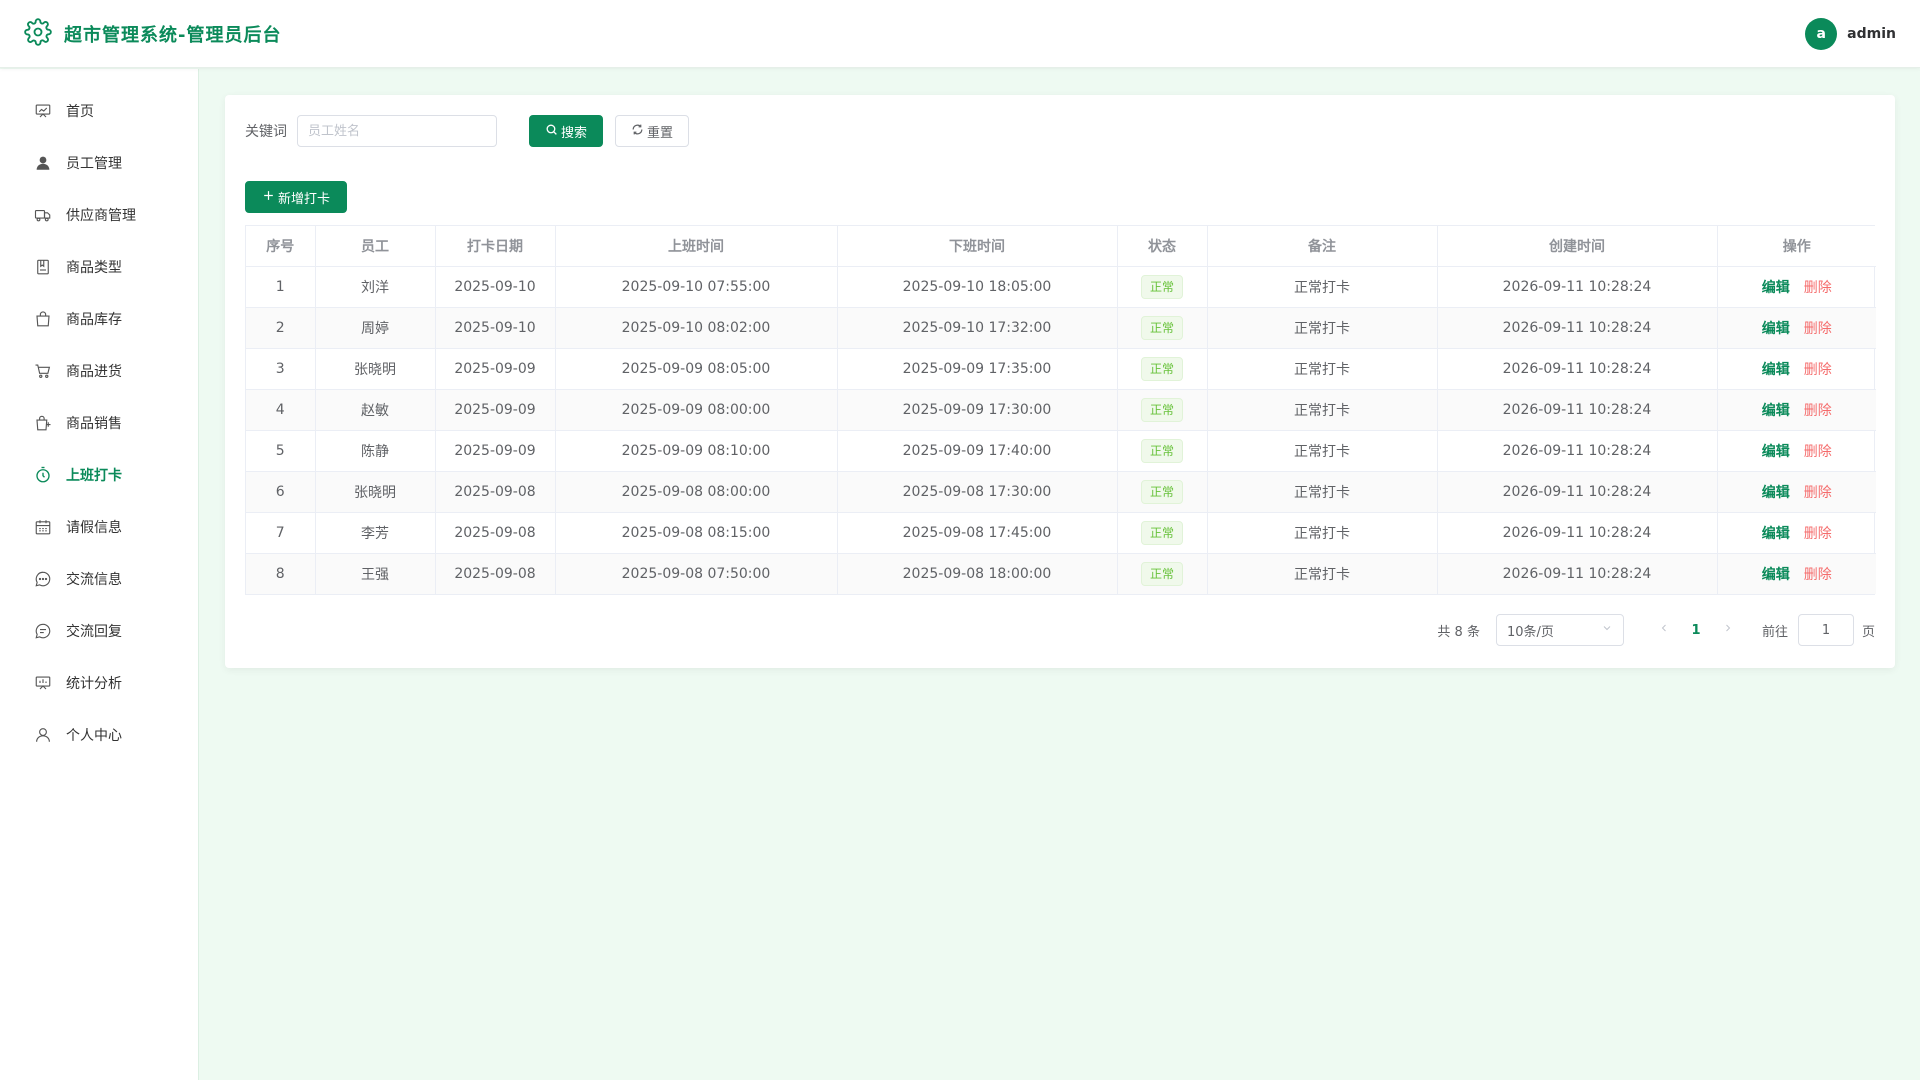 This screenshot has height=1080, width=1920. Describe the element at coordinates (1696, 630) in the screenshot. I see `page-number-current: 1` at that location.